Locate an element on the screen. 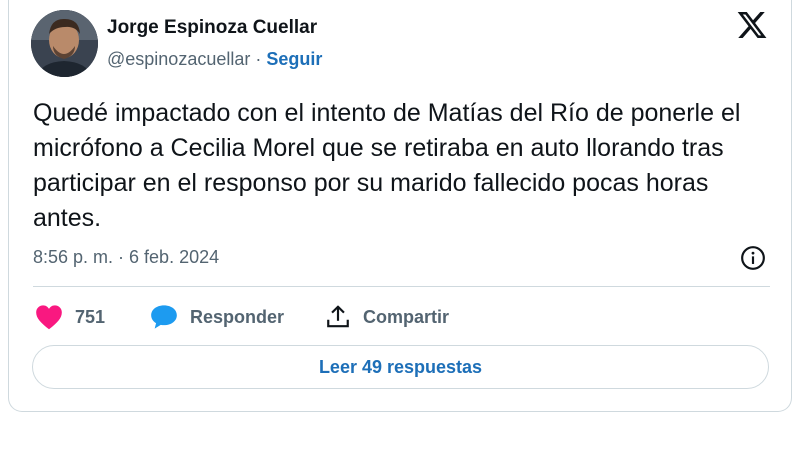 This screenshot has height=449, width=800. author-handle-line: @espinozacuellar · Seguir is located at coordinates (214, 59).